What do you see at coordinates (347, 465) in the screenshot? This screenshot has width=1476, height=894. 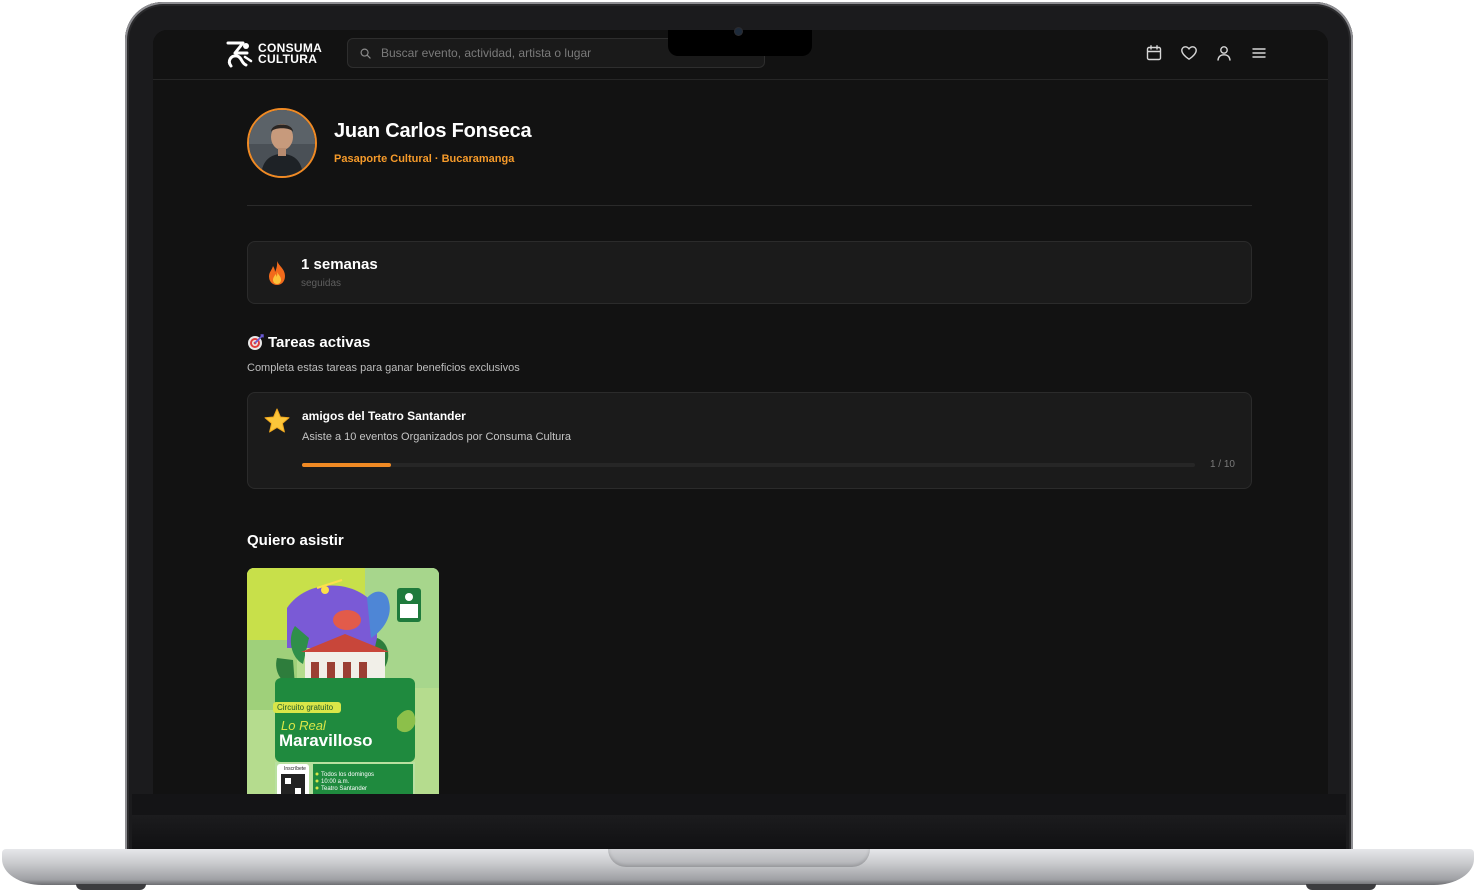 I see `task-progress-fill` at bounding box center [347, 465].